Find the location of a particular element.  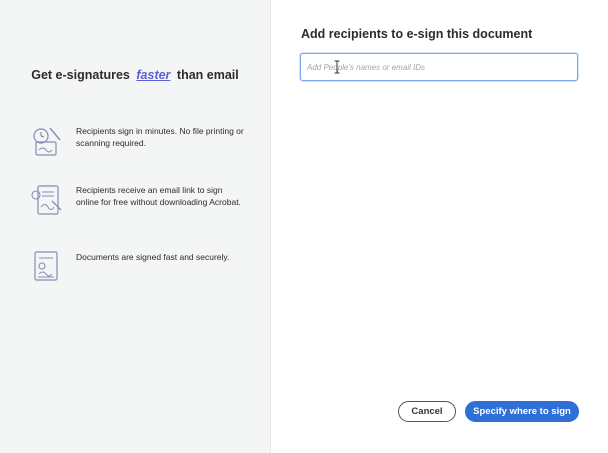

info-title: Get e-signatures faster than email is located at coordinates (135, 75).